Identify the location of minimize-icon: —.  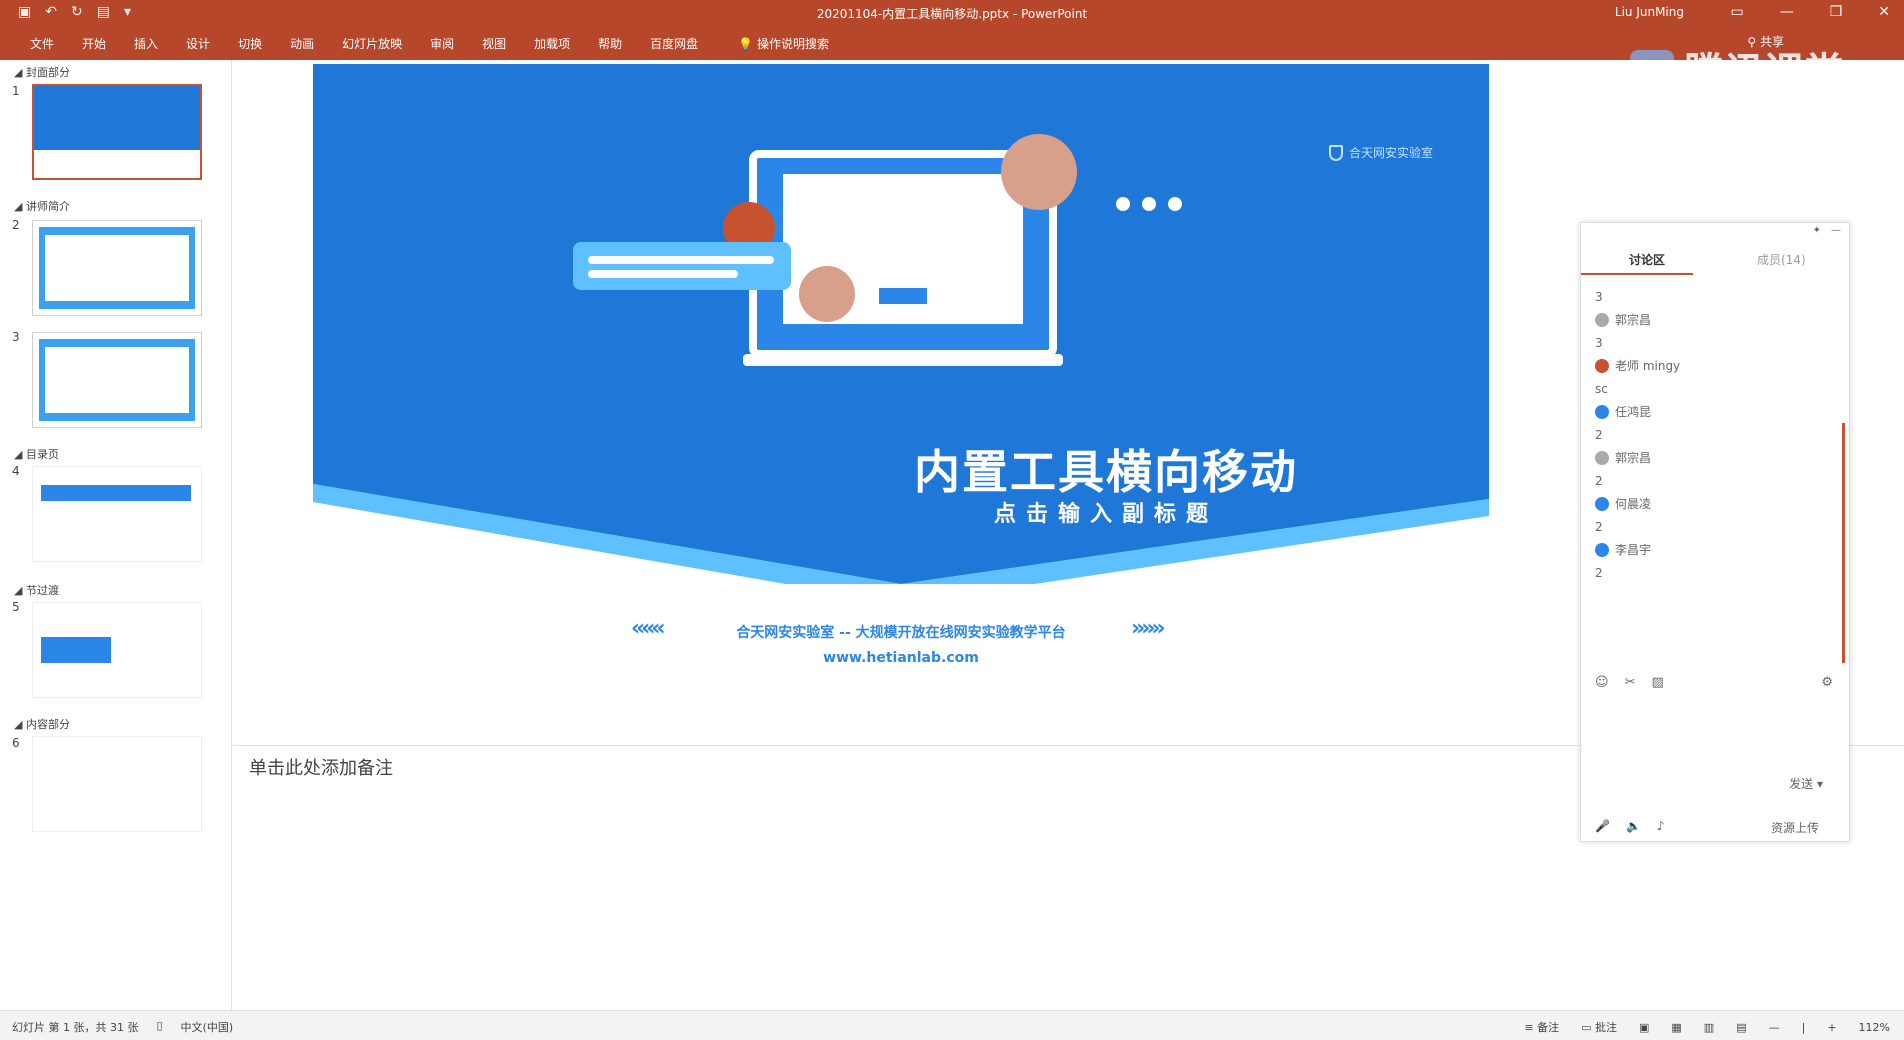
(1787, 12).